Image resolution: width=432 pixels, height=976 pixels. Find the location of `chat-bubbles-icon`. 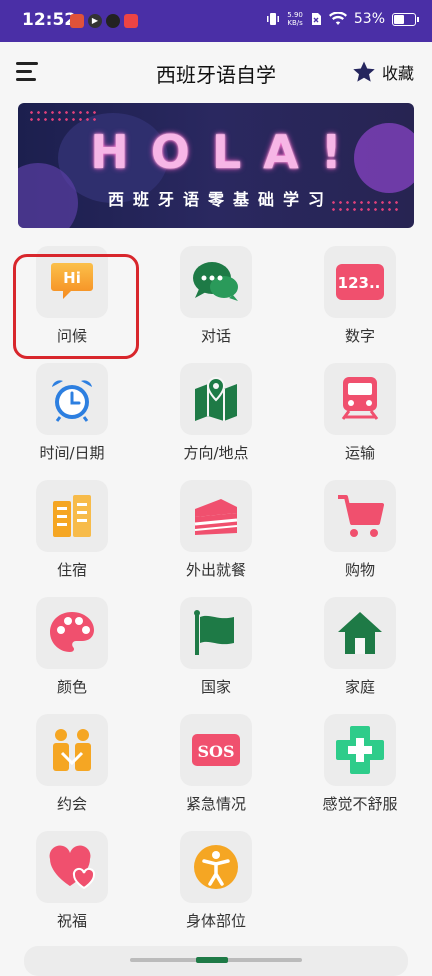

chat-bubbles-icon is located at coordinates (215, 281).